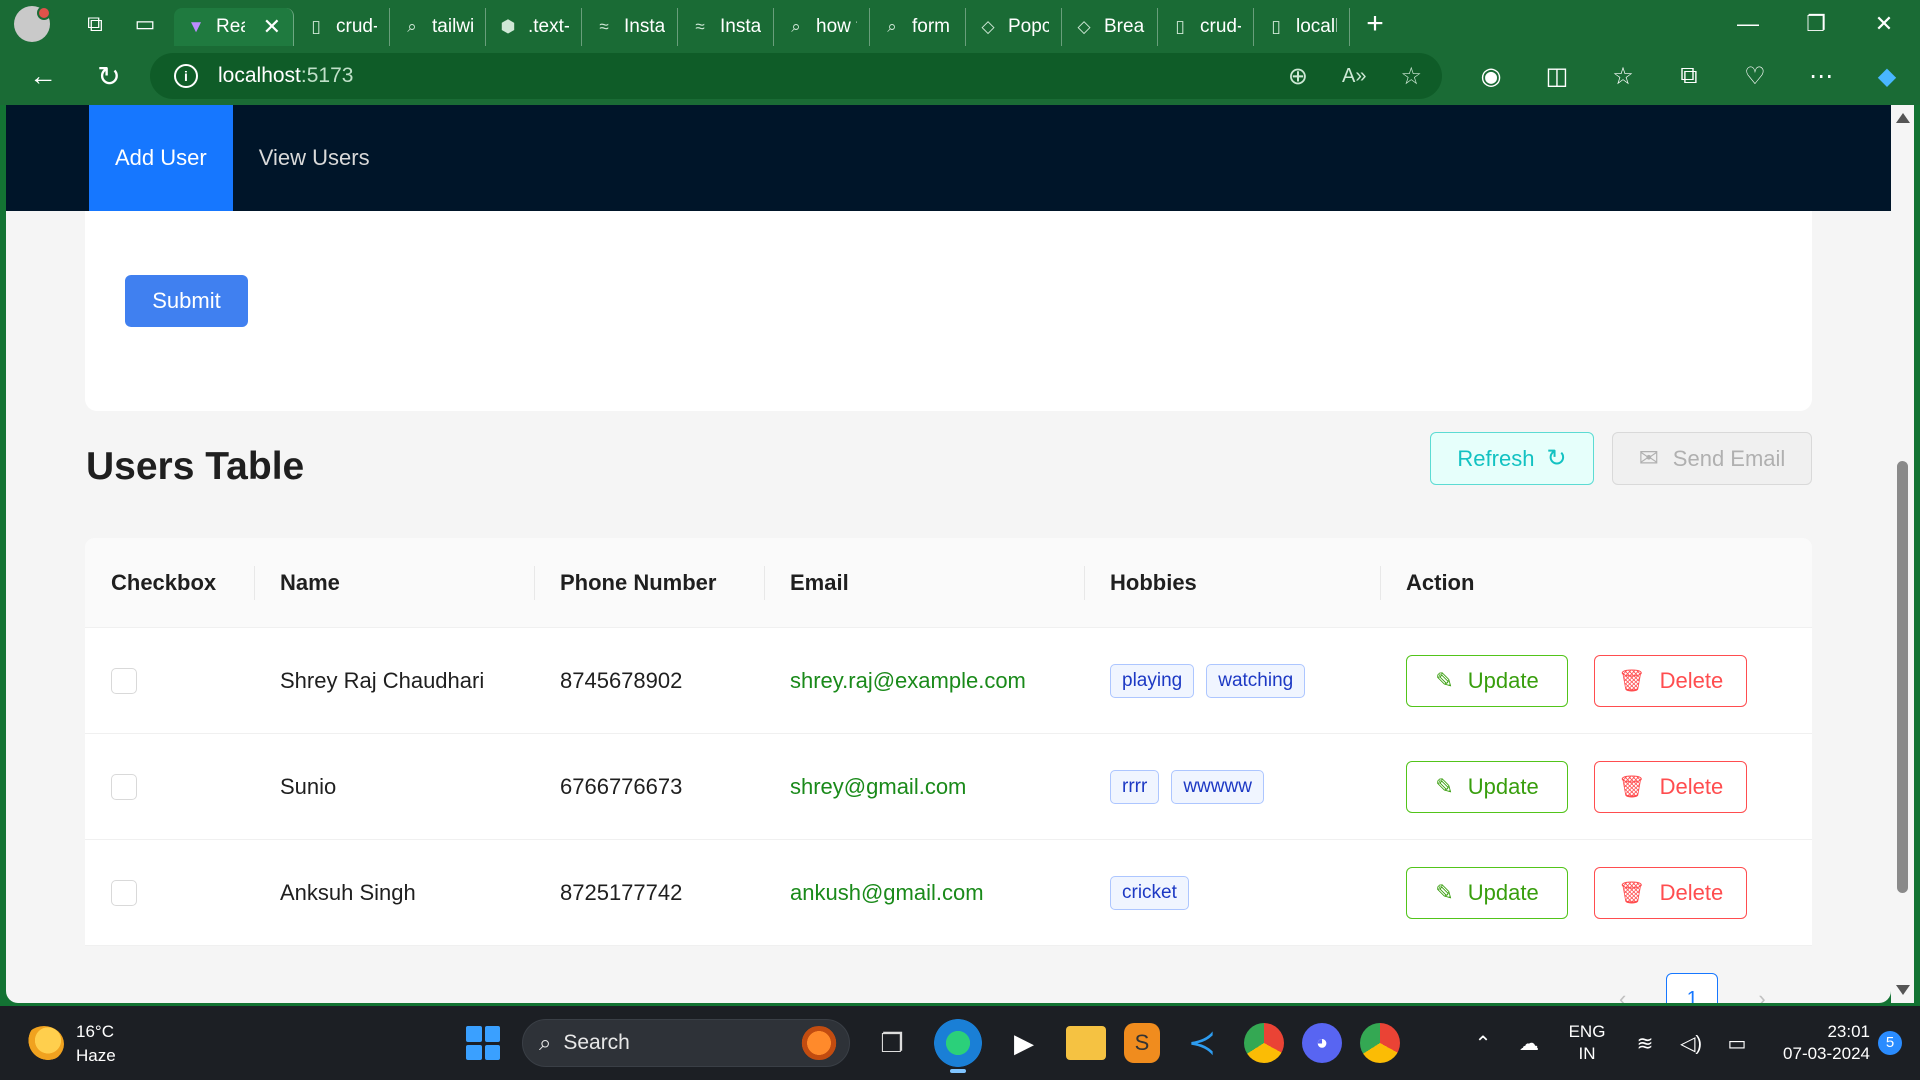  I want to click on edge-app-icon, so click(958, 1046).